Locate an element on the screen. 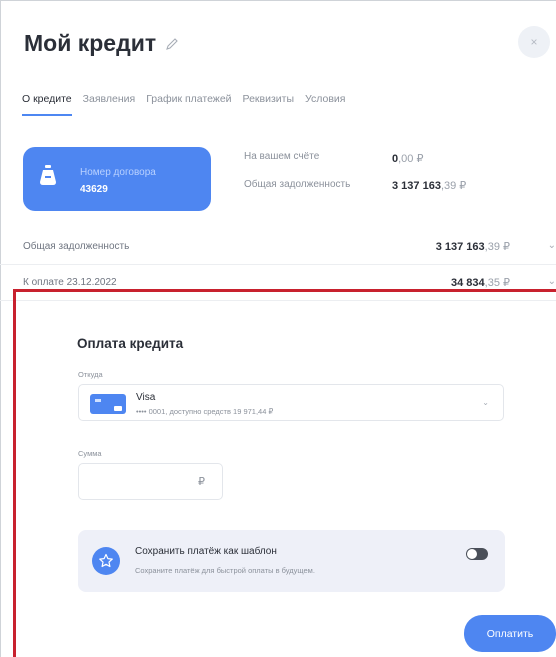 This screenshot has height=657, width=556. money-bag-icon is located at coordinates (48, 175).